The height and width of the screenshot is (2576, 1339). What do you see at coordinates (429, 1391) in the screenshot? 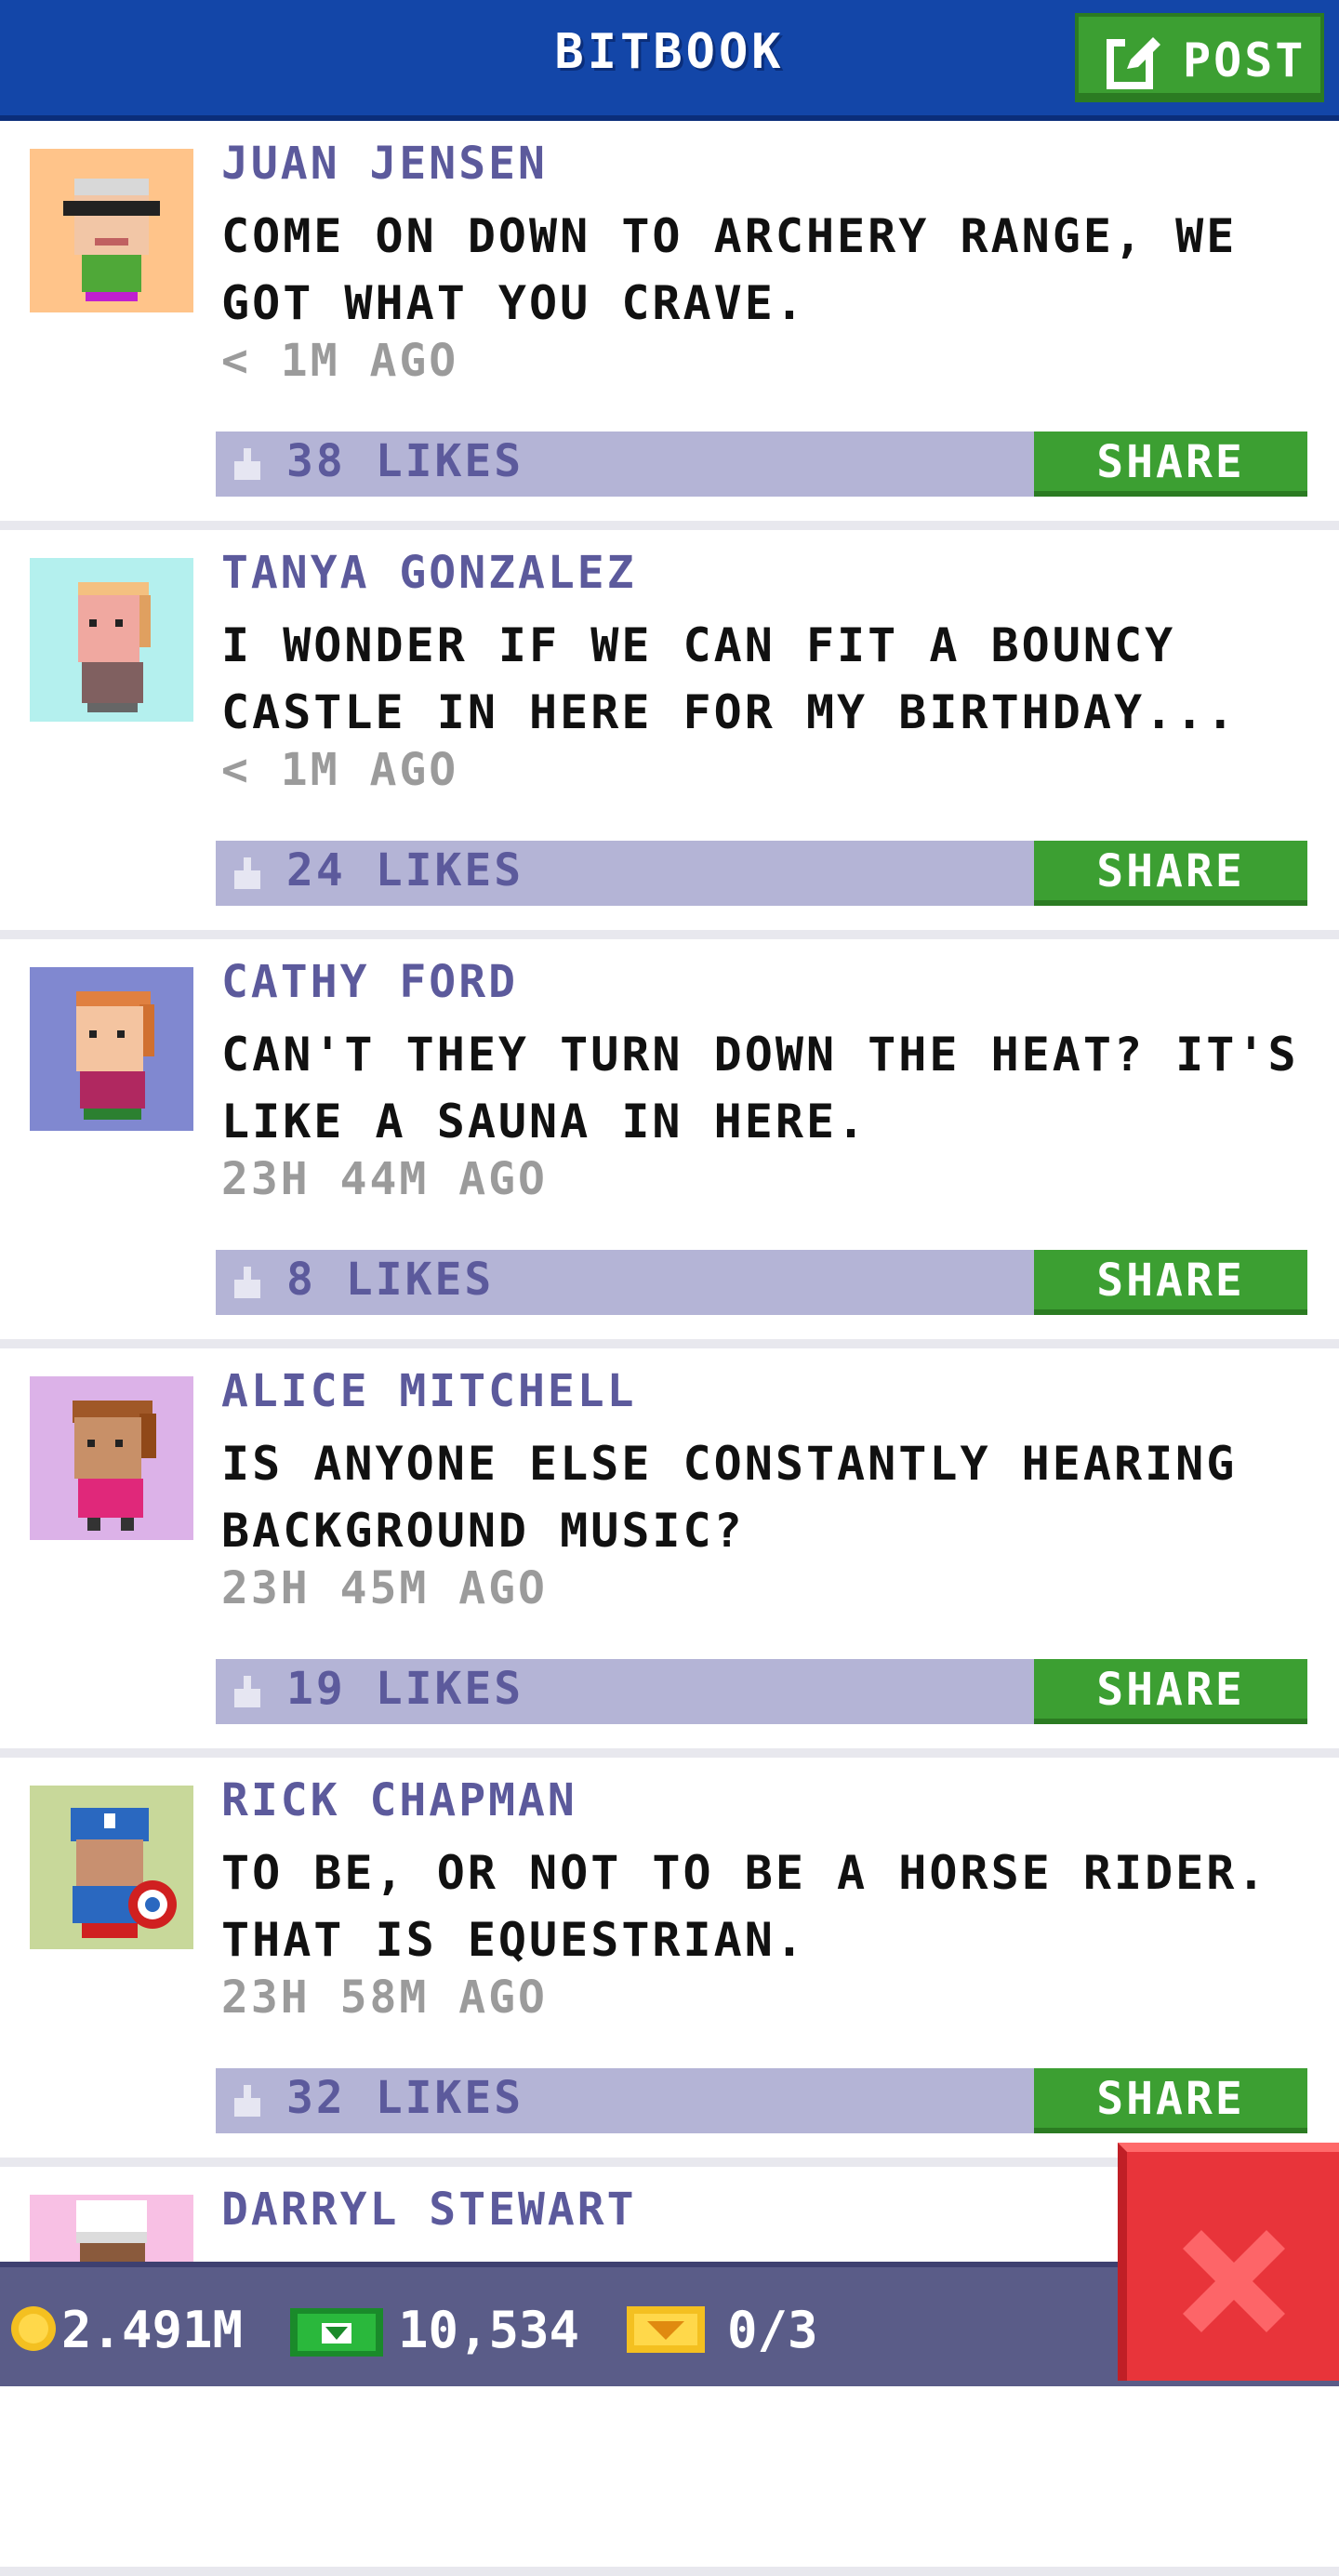
I see `post-author: ALICE MITCHELL` at bounding box center [429, 1391].